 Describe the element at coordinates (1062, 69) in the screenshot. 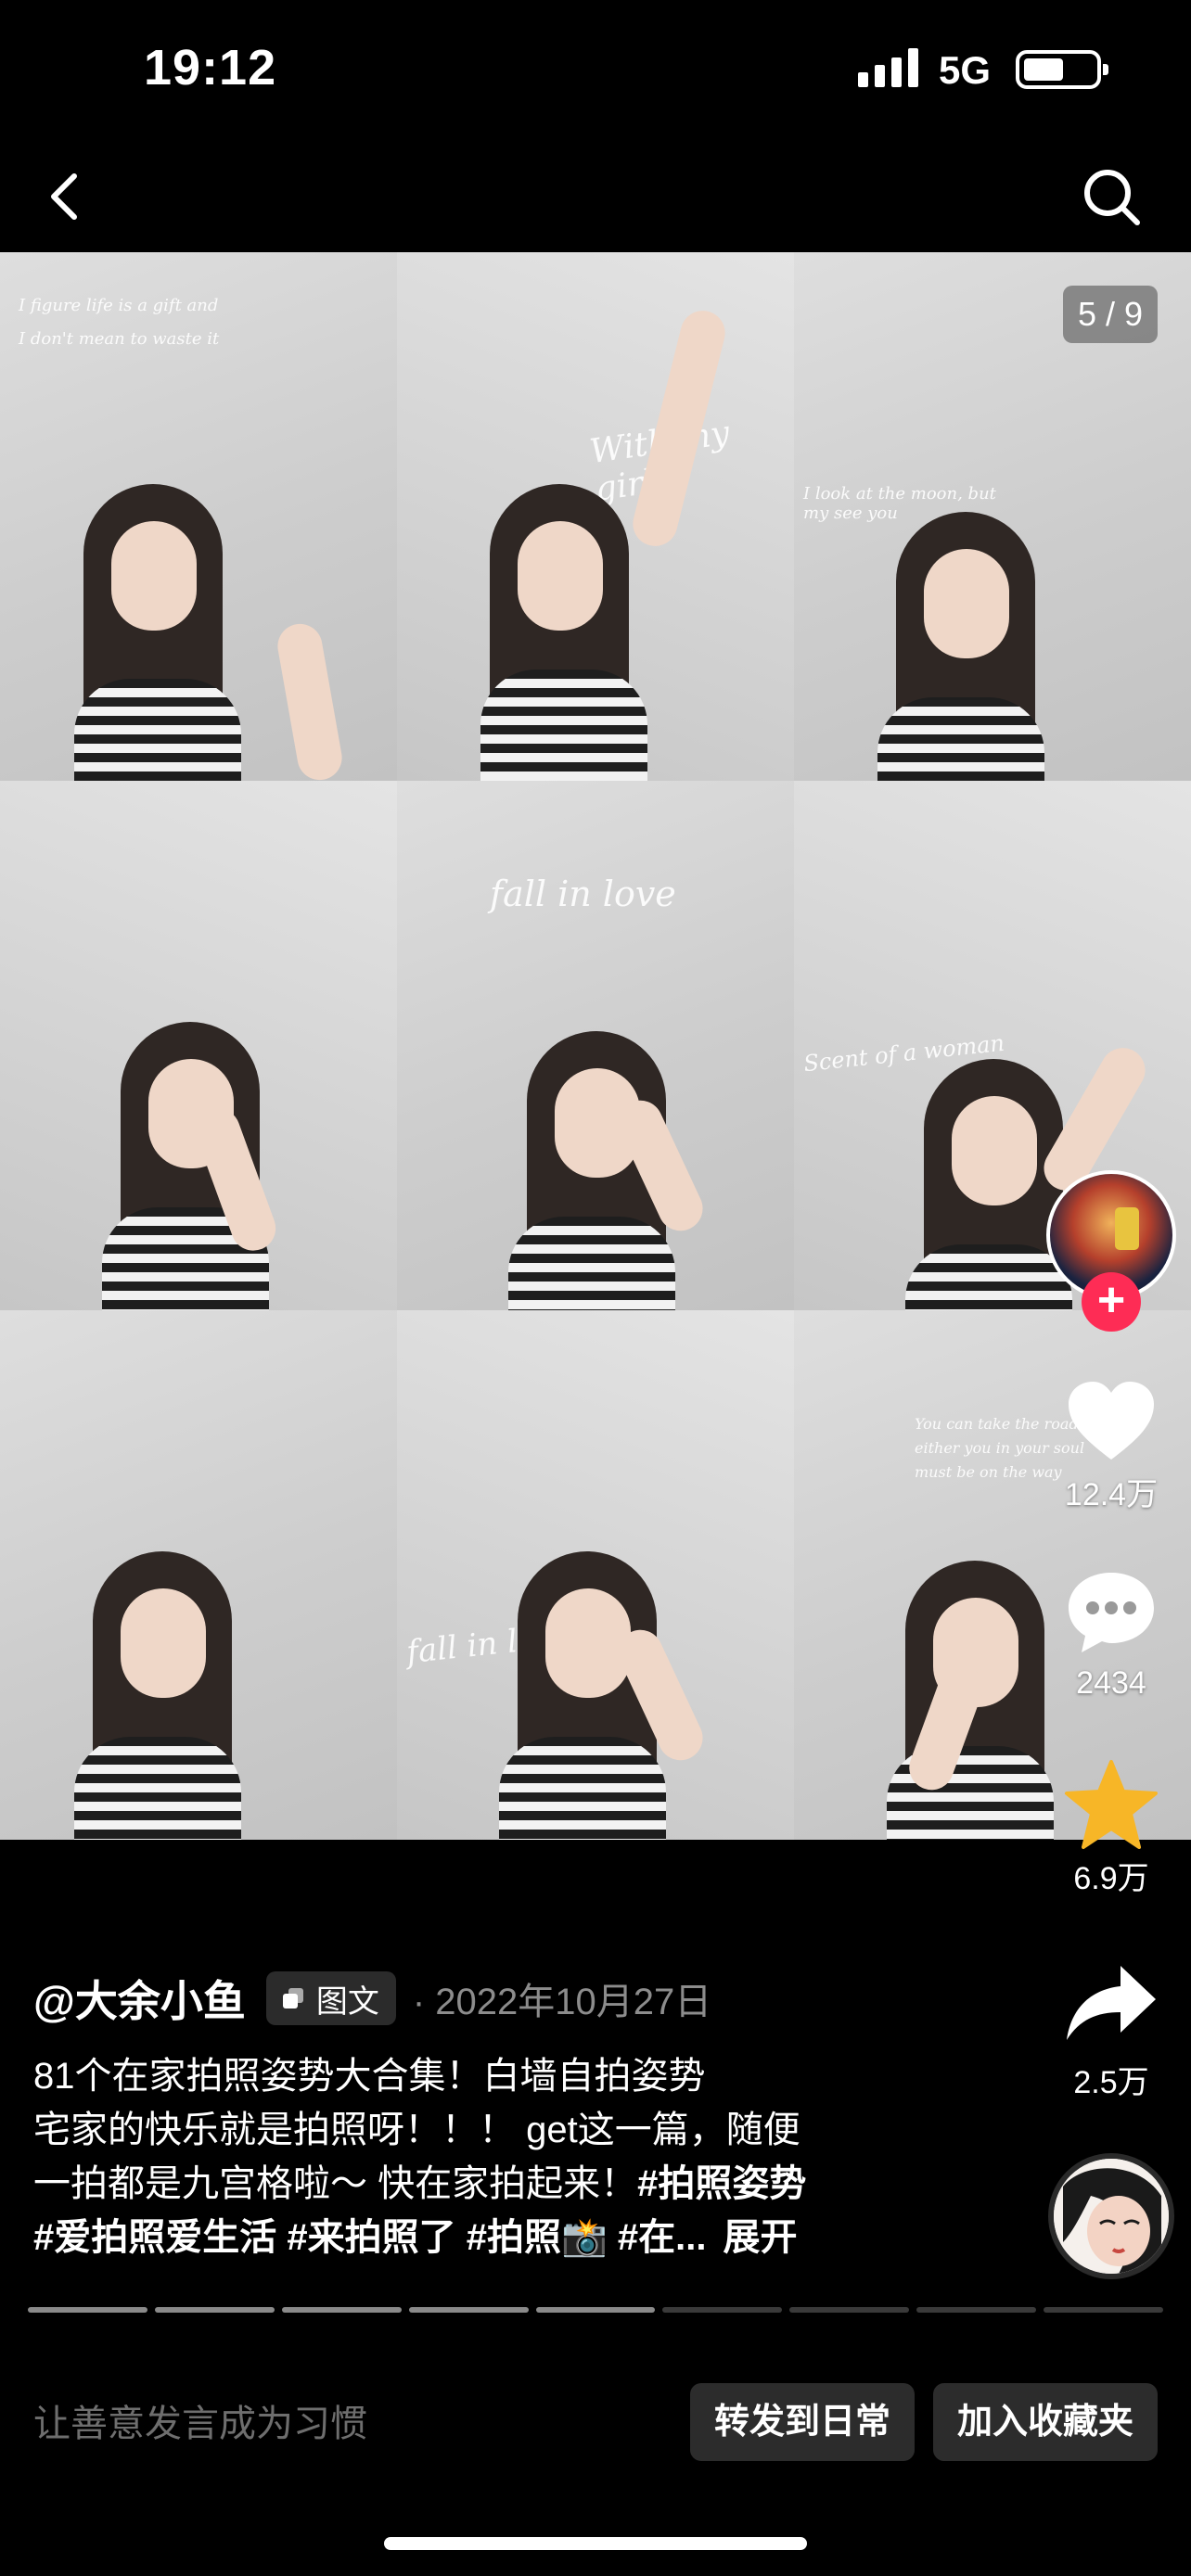

I see `battery-icon` at that location.